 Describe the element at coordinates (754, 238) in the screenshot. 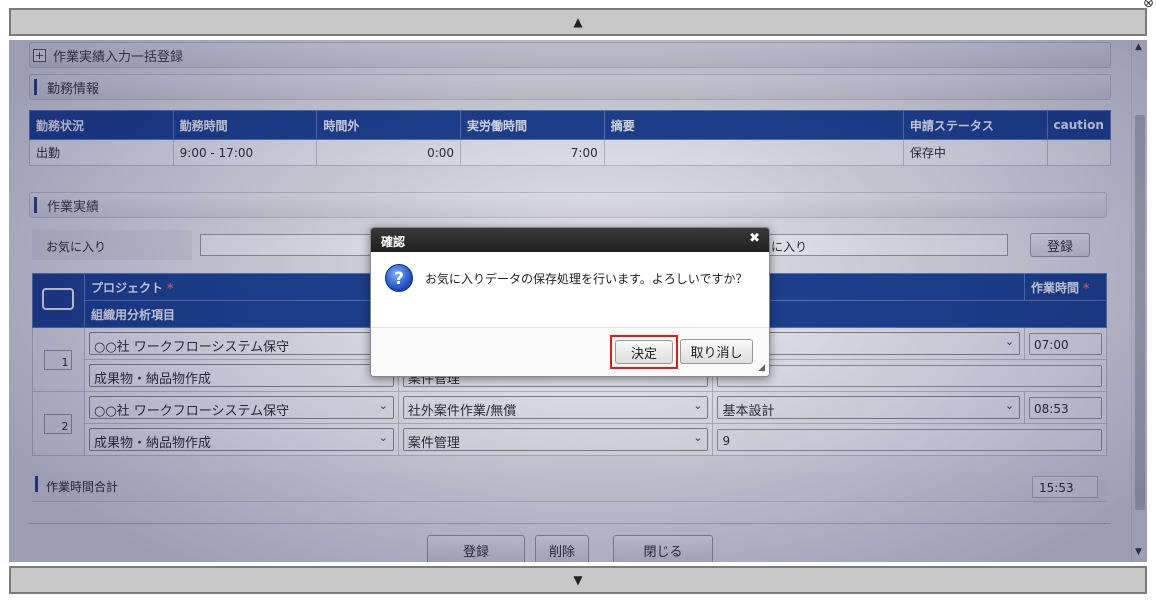

I see `close-icon: ✖` at that location.